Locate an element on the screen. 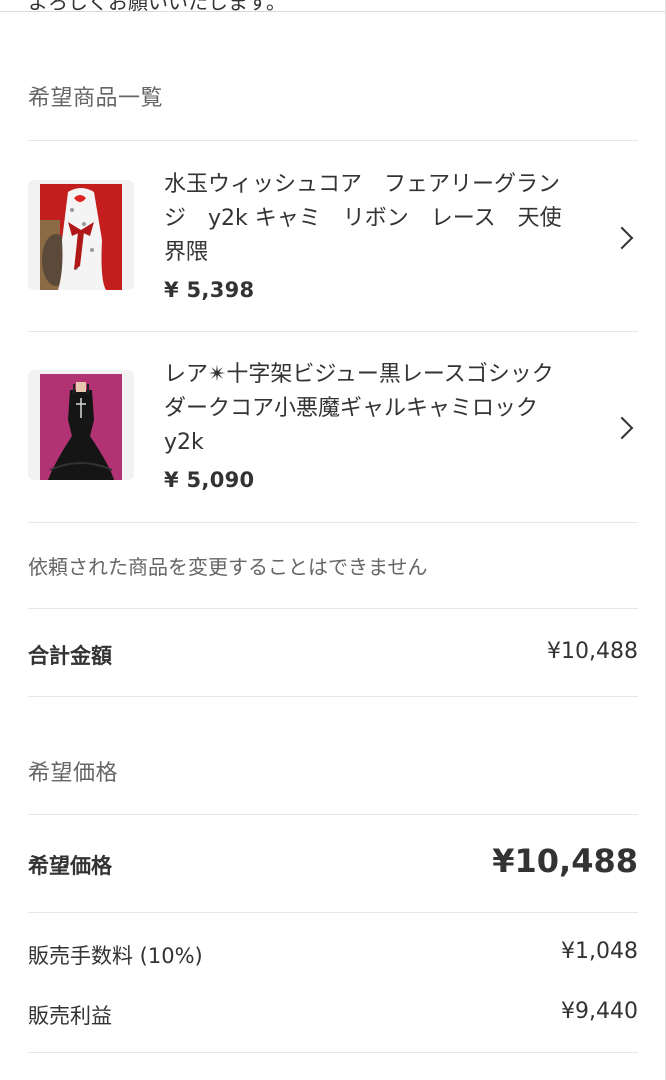  intro-message: よろしくお願いいたします。 is located at coordinates (157, 7).